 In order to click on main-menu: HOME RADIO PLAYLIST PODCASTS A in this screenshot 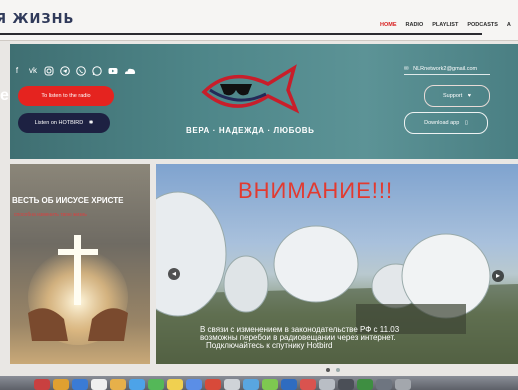, I will do `click(445, 25)`.